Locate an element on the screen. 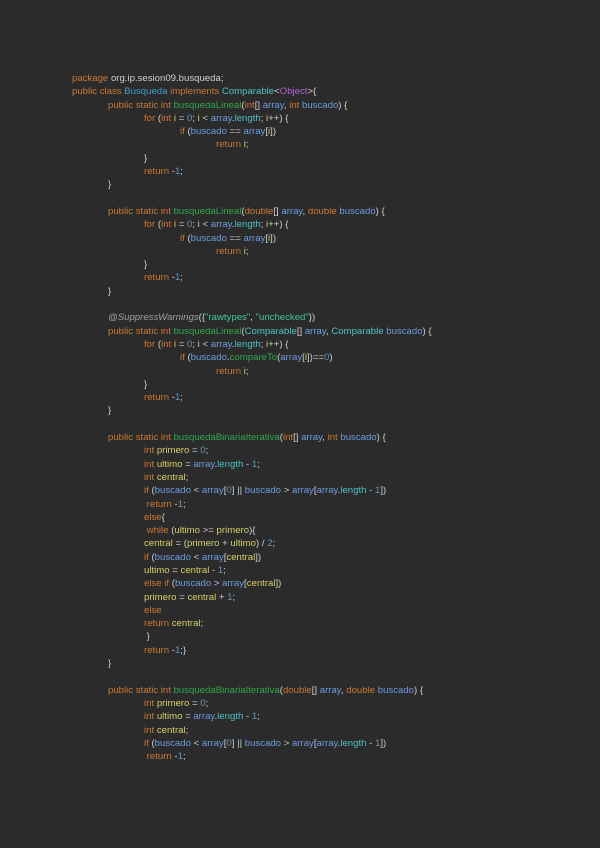 The height and width of the screenshot is (848, 600). code-token: "unchecked" is located at coordinates (282, 318).